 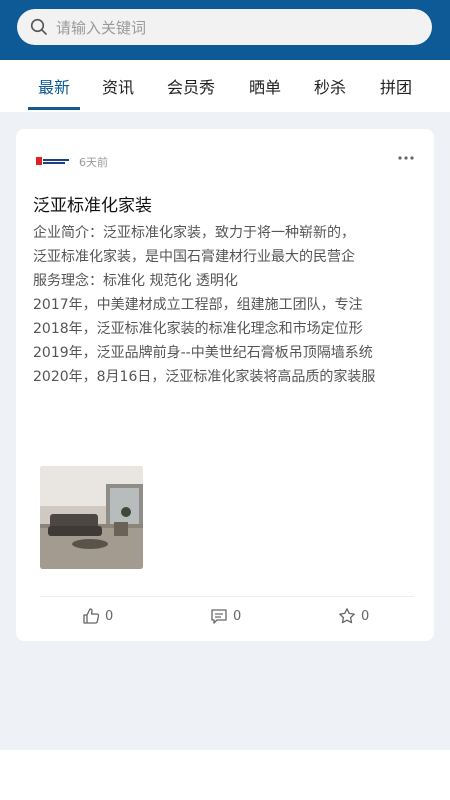 What do you see at coordinates (219, 616) in the screenshot?
I see `comment-icon` at bounding box center [219, 616].